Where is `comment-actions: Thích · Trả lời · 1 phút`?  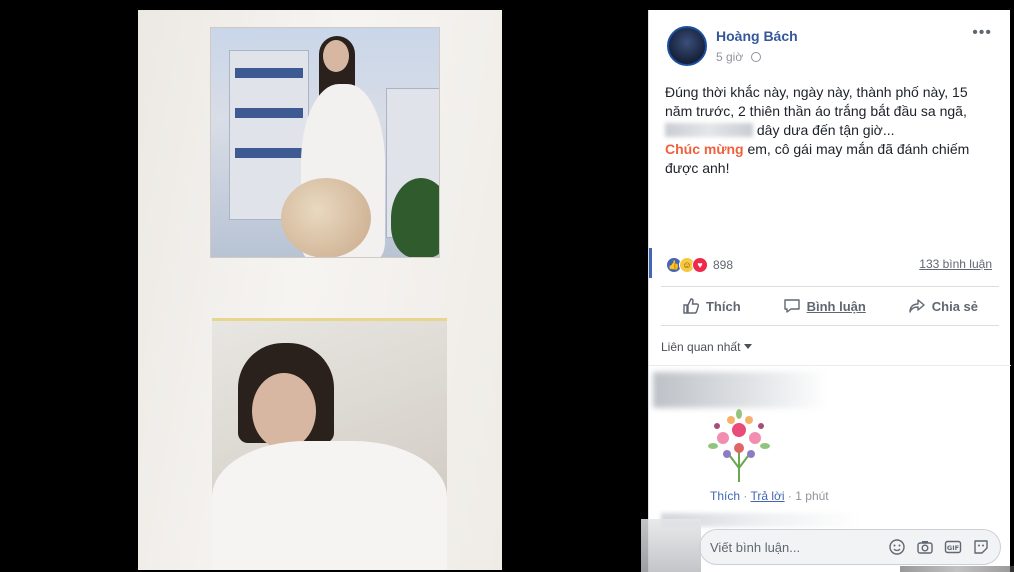
comment-actions: Thích · Trả lời · 1 phút is located at coordinates (769, 496).